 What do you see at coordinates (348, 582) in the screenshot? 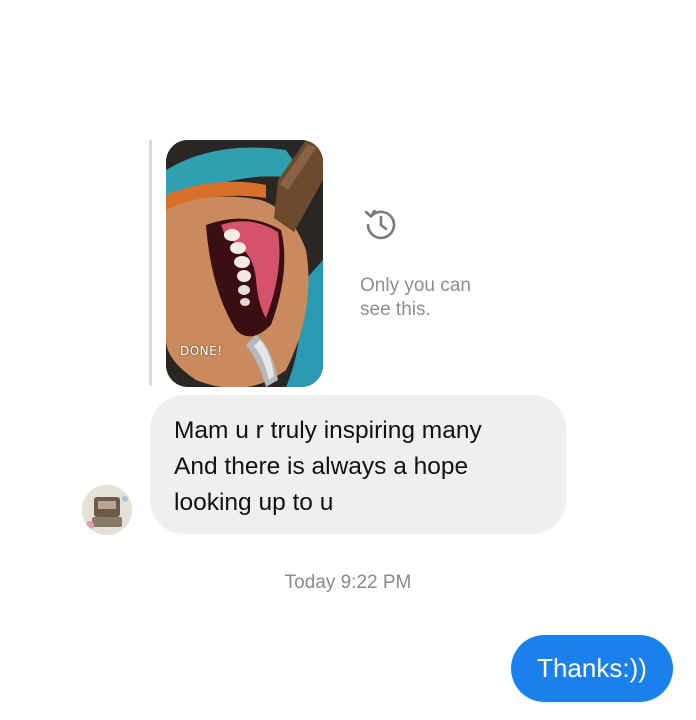
I see `message-timestamp: Today 9:22 PM` at bounding box center [348, 582].